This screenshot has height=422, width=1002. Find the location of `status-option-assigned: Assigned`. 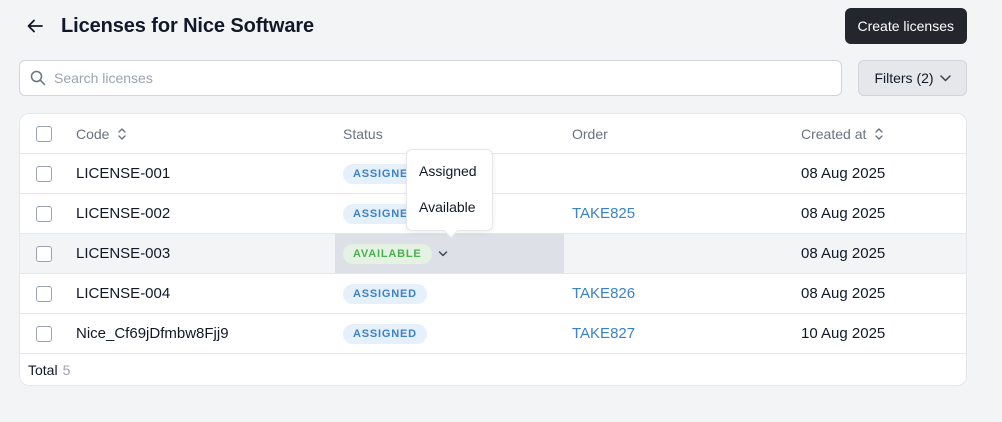

status-option-assigned: Assigned is located at coordinates (448, 171).